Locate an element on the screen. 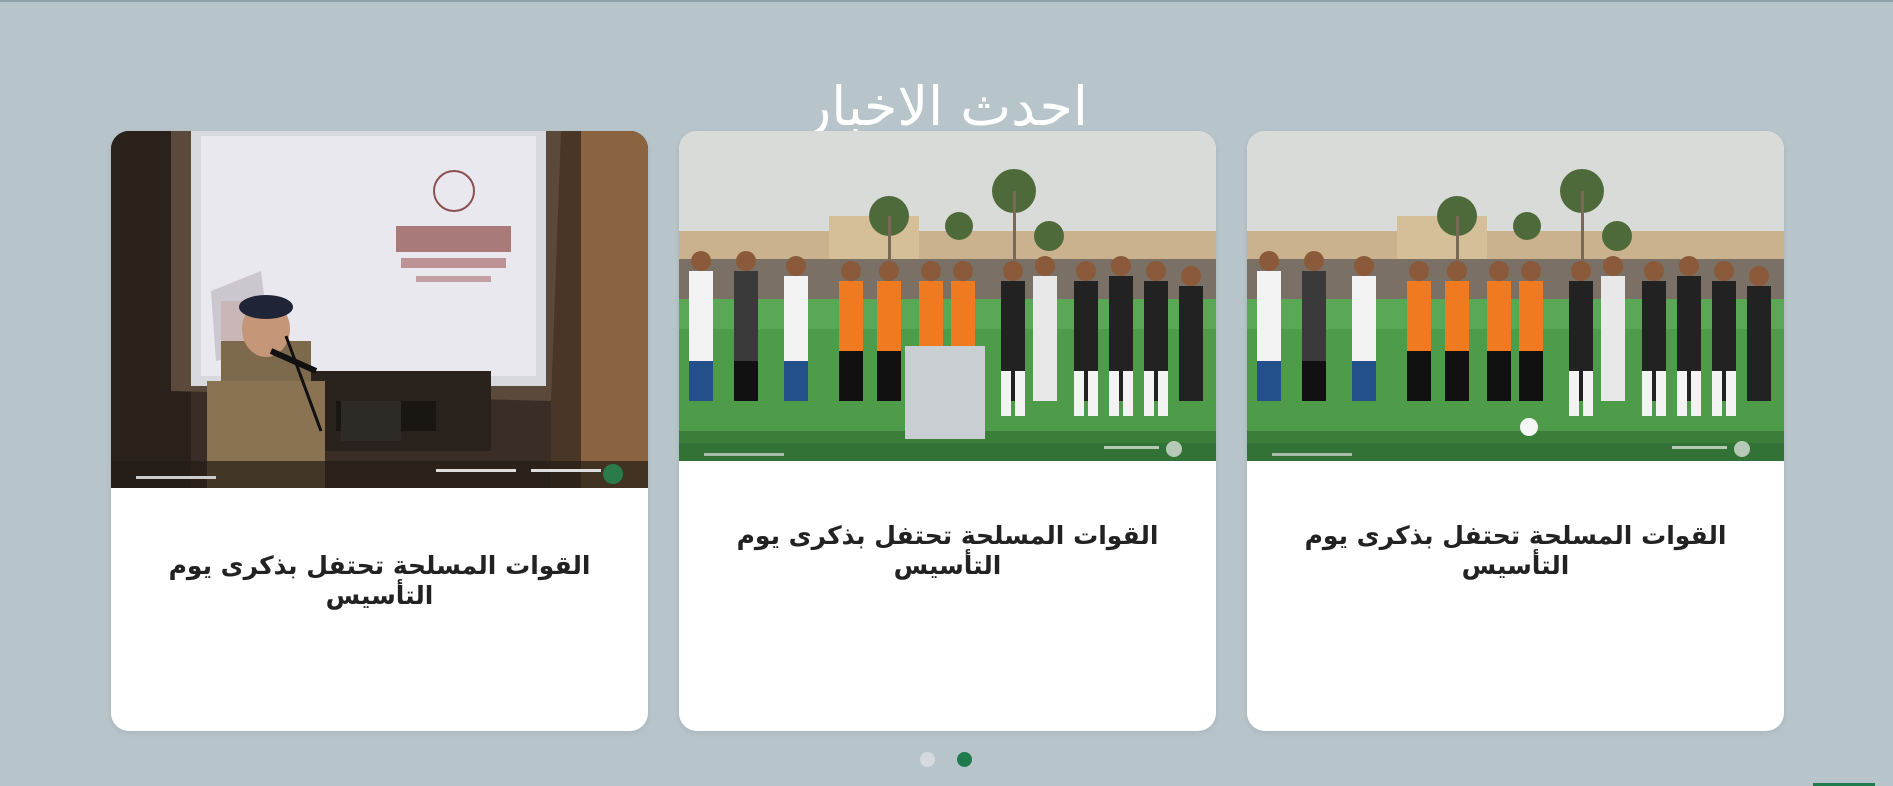  section-title: احدث الاخبار is located at coordinates (946, 106).